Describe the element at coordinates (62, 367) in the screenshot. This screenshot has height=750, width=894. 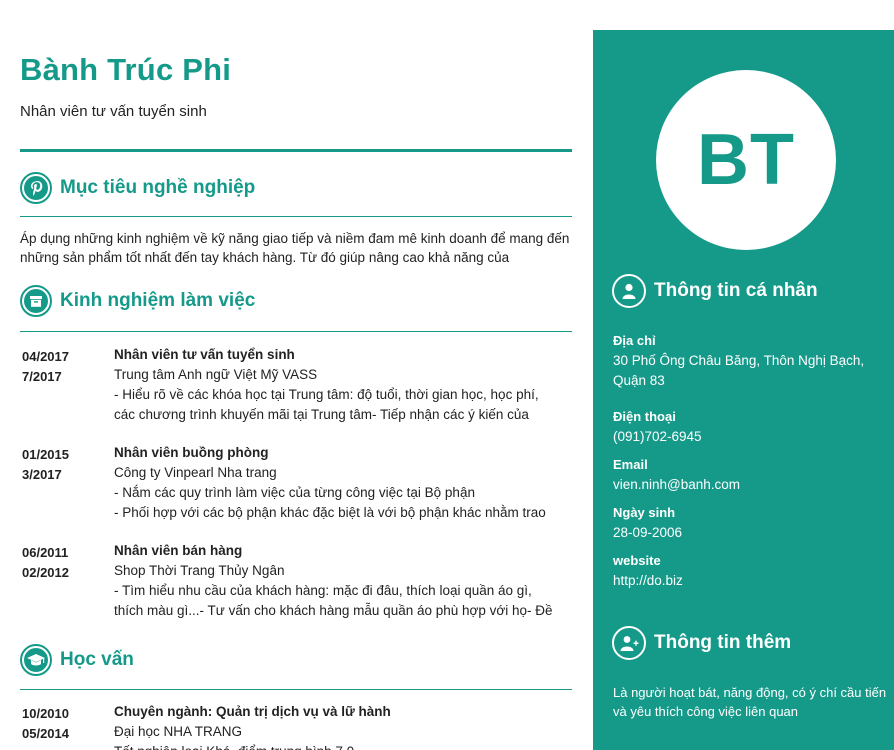
I see `experience-dates: 04/2017 7/2017` at that location.